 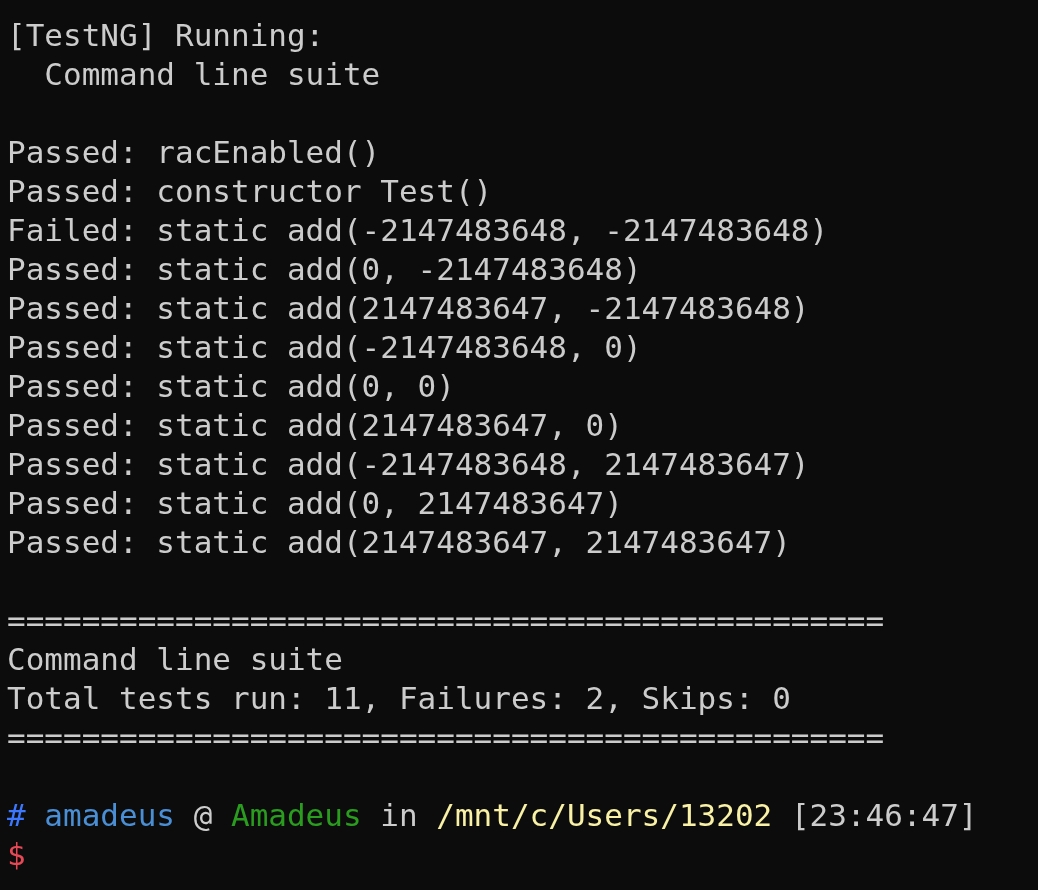 I want to click on output-line: Passed: static add(2147483647, 2147483647), so click(x=399, y=542).